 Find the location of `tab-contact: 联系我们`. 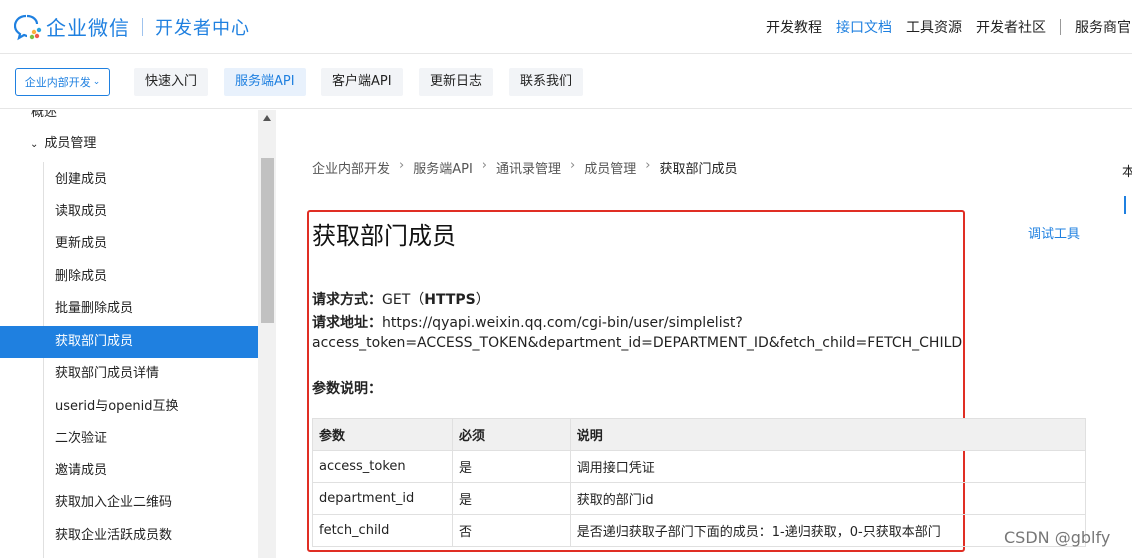

tab-contact: 联系我们 is located at coordinates (546, 82).